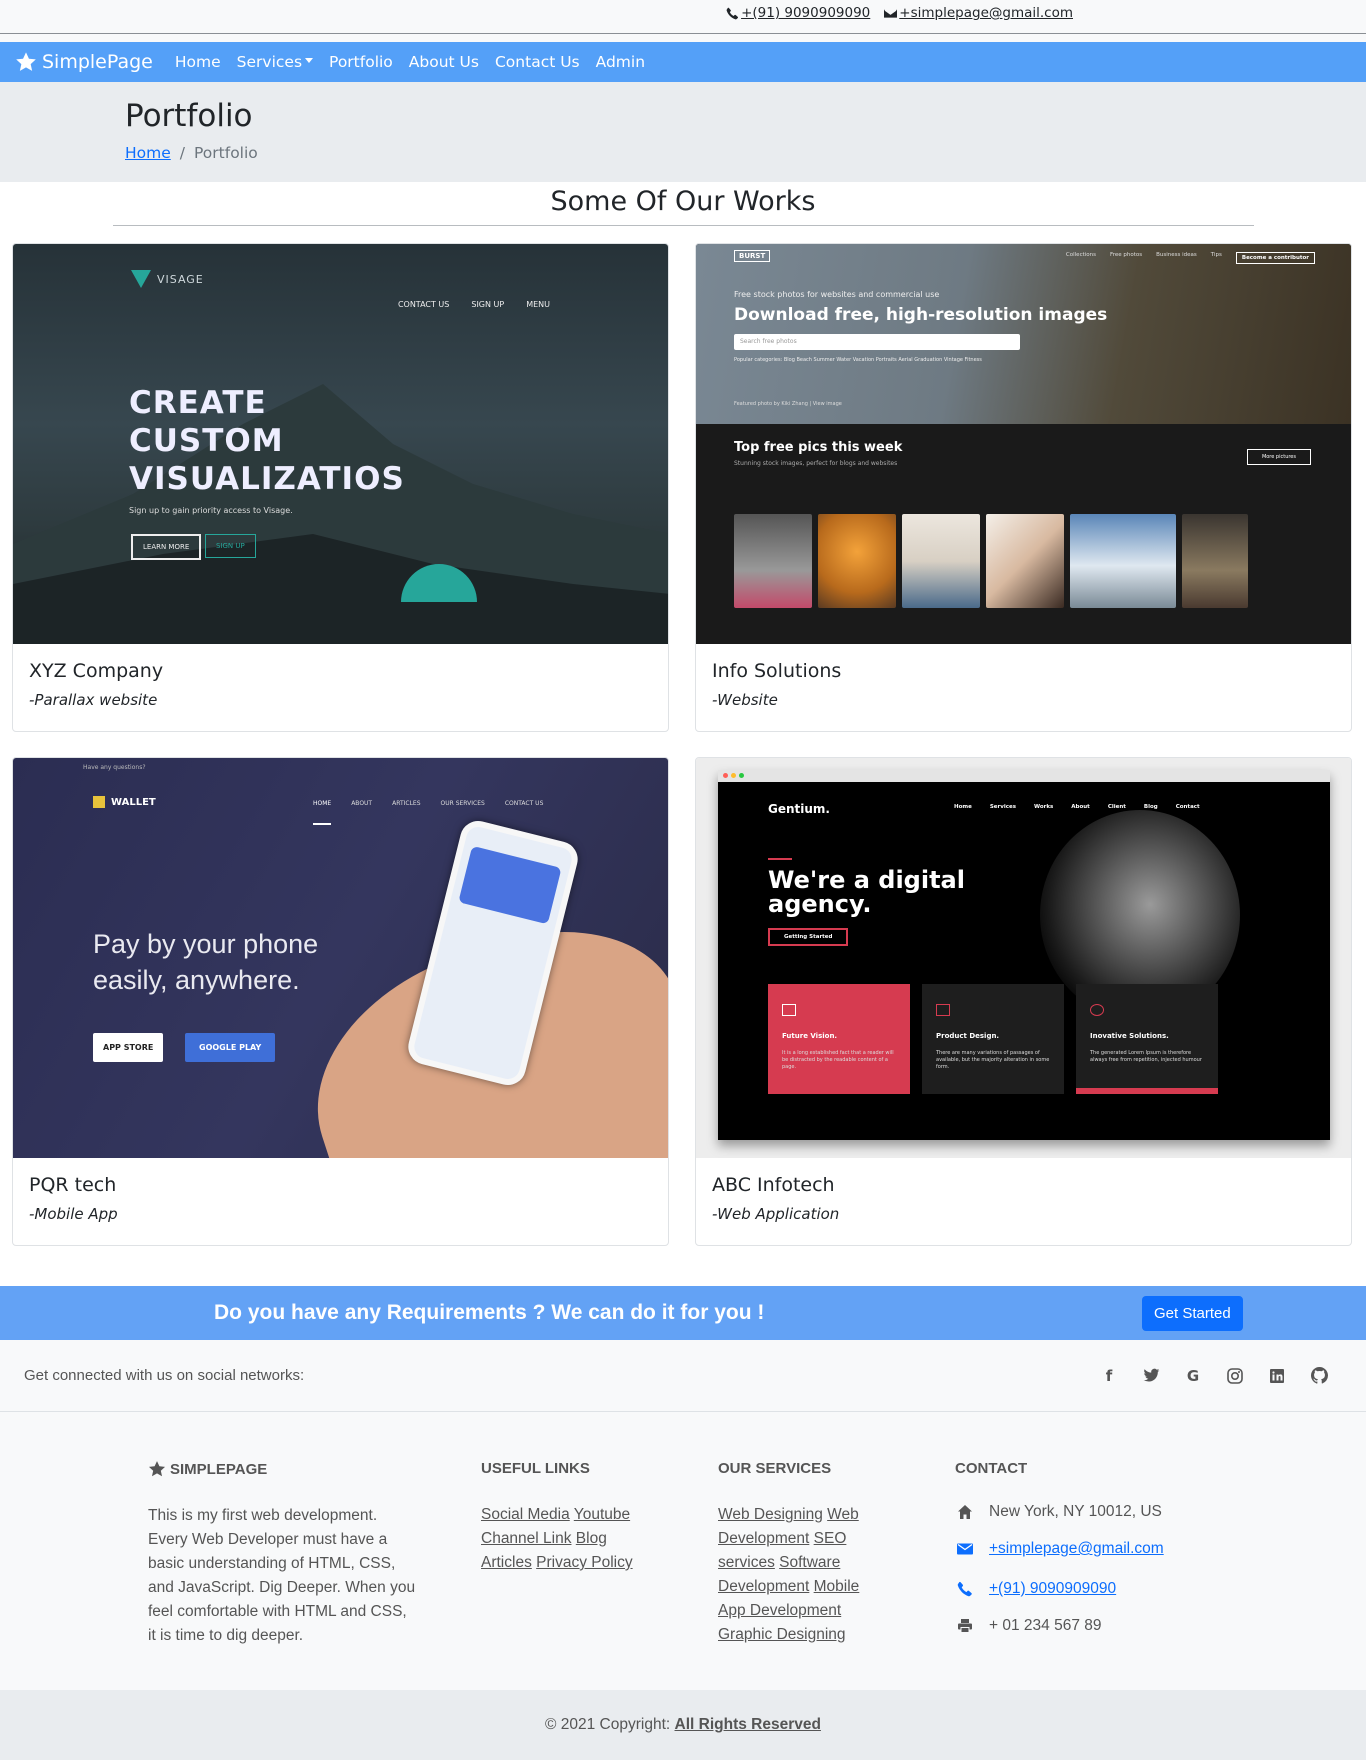  I want to click on works-title: Some Of Our Works, so click(683, 201).